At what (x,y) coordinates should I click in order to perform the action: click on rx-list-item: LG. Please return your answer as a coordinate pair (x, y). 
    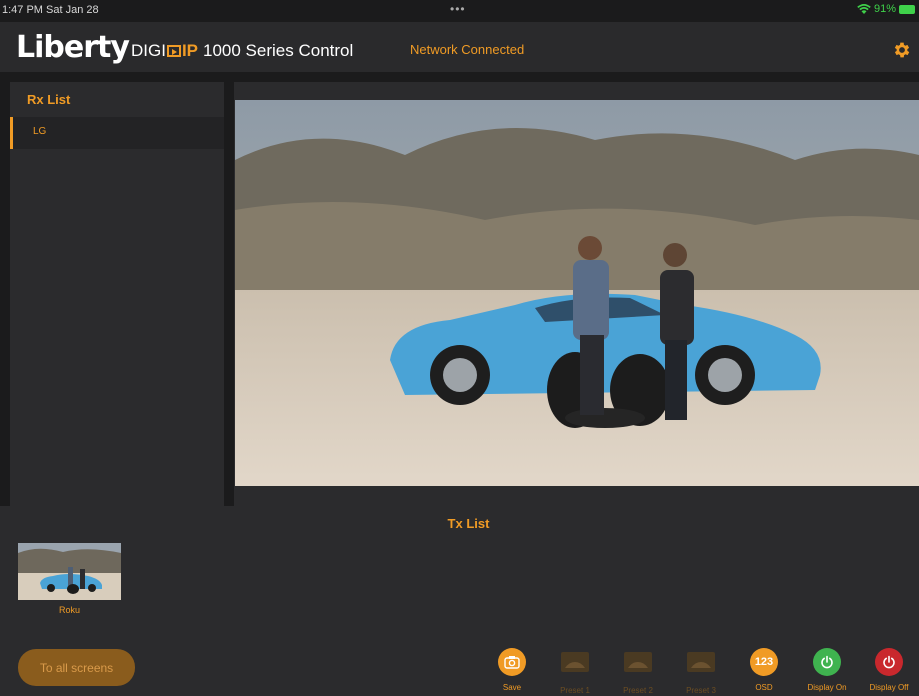
    Looking at the image, I should click on (117, 133).